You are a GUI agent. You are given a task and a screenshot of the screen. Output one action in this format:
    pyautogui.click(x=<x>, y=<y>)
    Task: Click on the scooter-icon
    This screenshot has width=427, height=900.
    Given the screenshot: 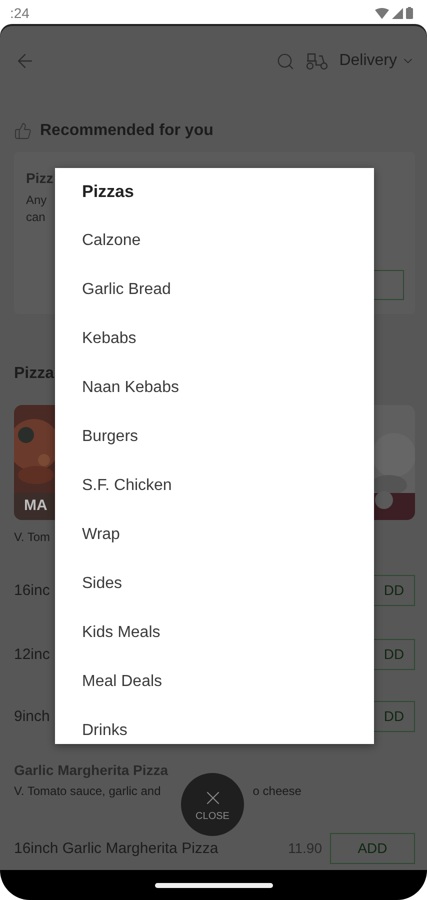 What is the action you would take?
    pyautogui.click(x=317, y=61)
    